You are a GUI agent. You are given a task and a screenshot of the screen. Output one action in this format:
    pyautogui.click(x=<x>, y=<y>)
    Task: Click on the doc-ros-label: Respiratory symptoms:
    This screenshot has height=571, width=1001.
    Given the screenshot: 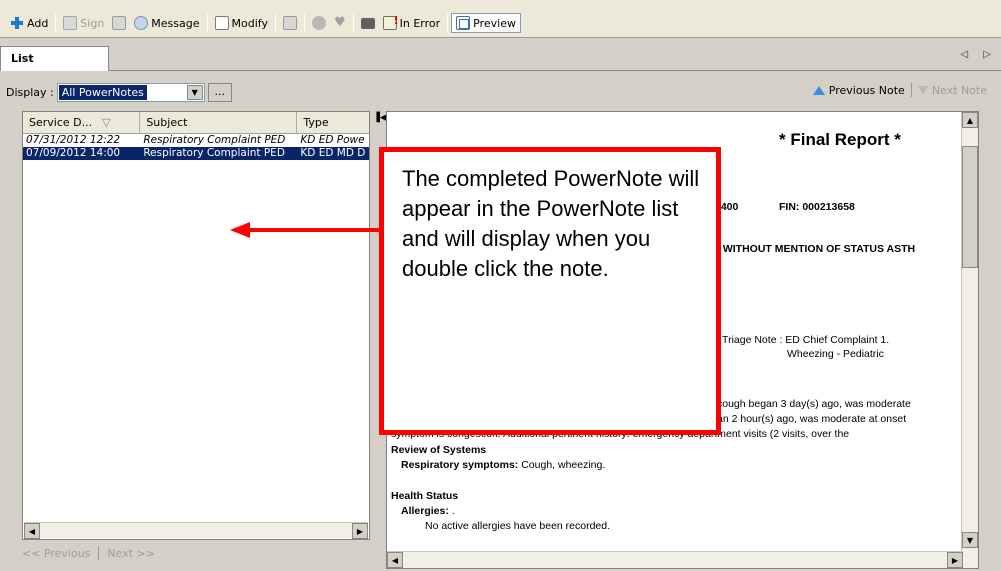 What is the action you would take?
    pyautogui.click(x=460, y=465)
    